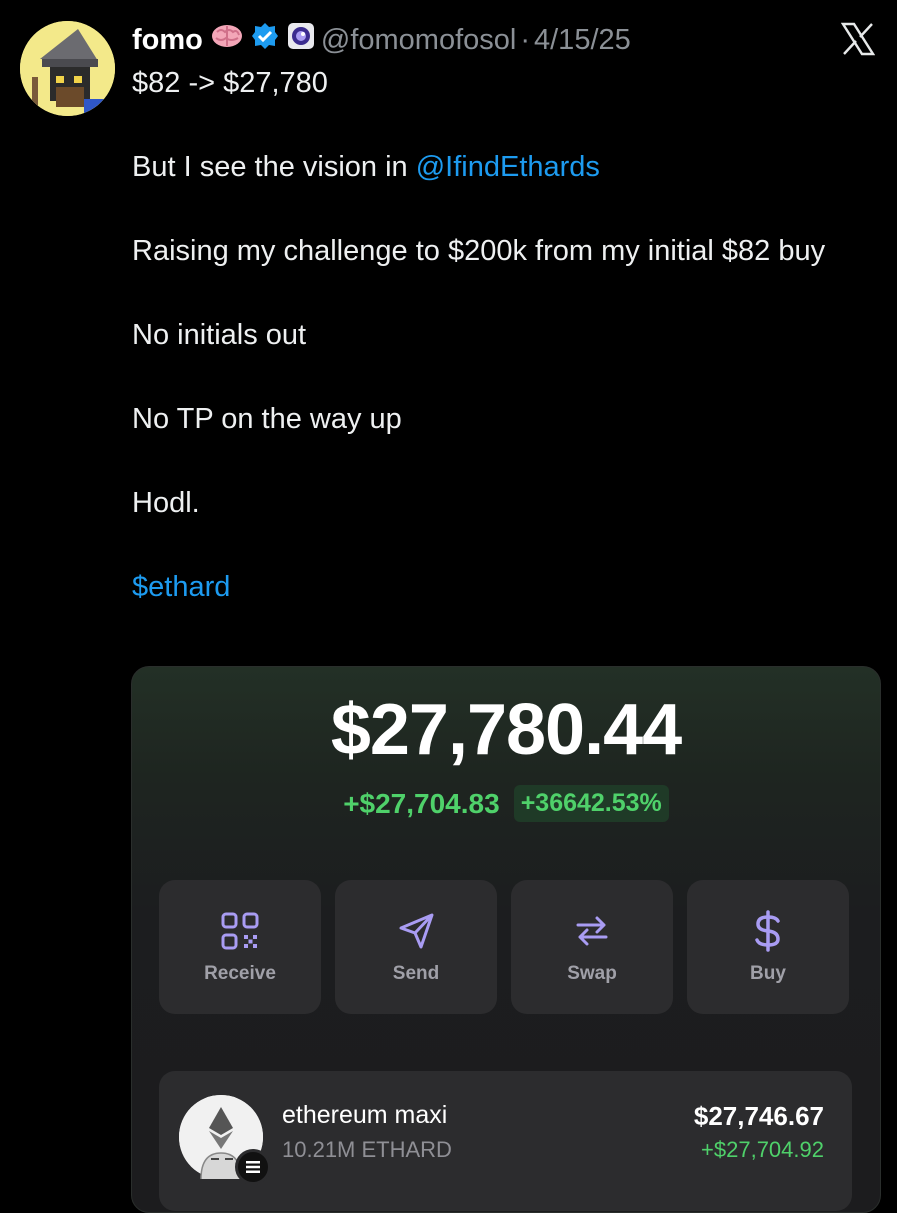 This screenshot has height=1213, width=897. Describe the element at coordinates (767, 931) in the screenshot. I see `dollar-icon` at that location.